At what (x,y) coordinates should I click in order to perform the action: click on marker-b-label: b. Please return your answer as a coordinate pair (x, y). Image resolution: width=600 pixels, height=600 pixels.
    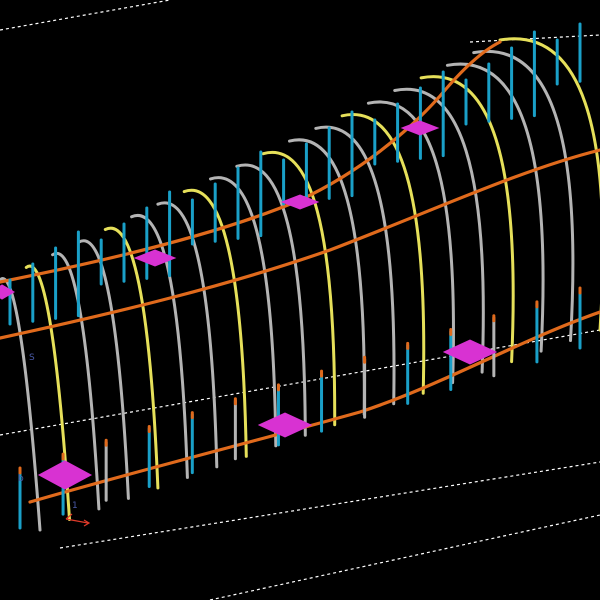
    Looking at the image, I should click on (21, 479).